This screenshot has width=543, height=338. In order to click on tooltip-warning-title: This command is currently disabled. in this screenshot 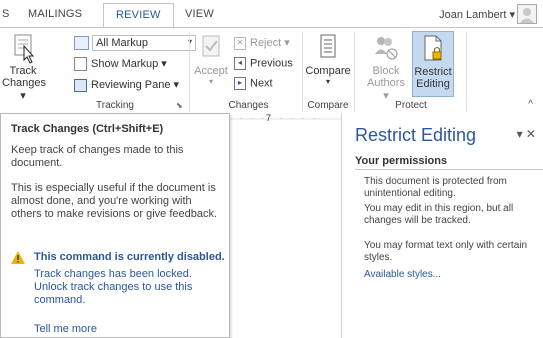, I will do `click(129, 257)`.